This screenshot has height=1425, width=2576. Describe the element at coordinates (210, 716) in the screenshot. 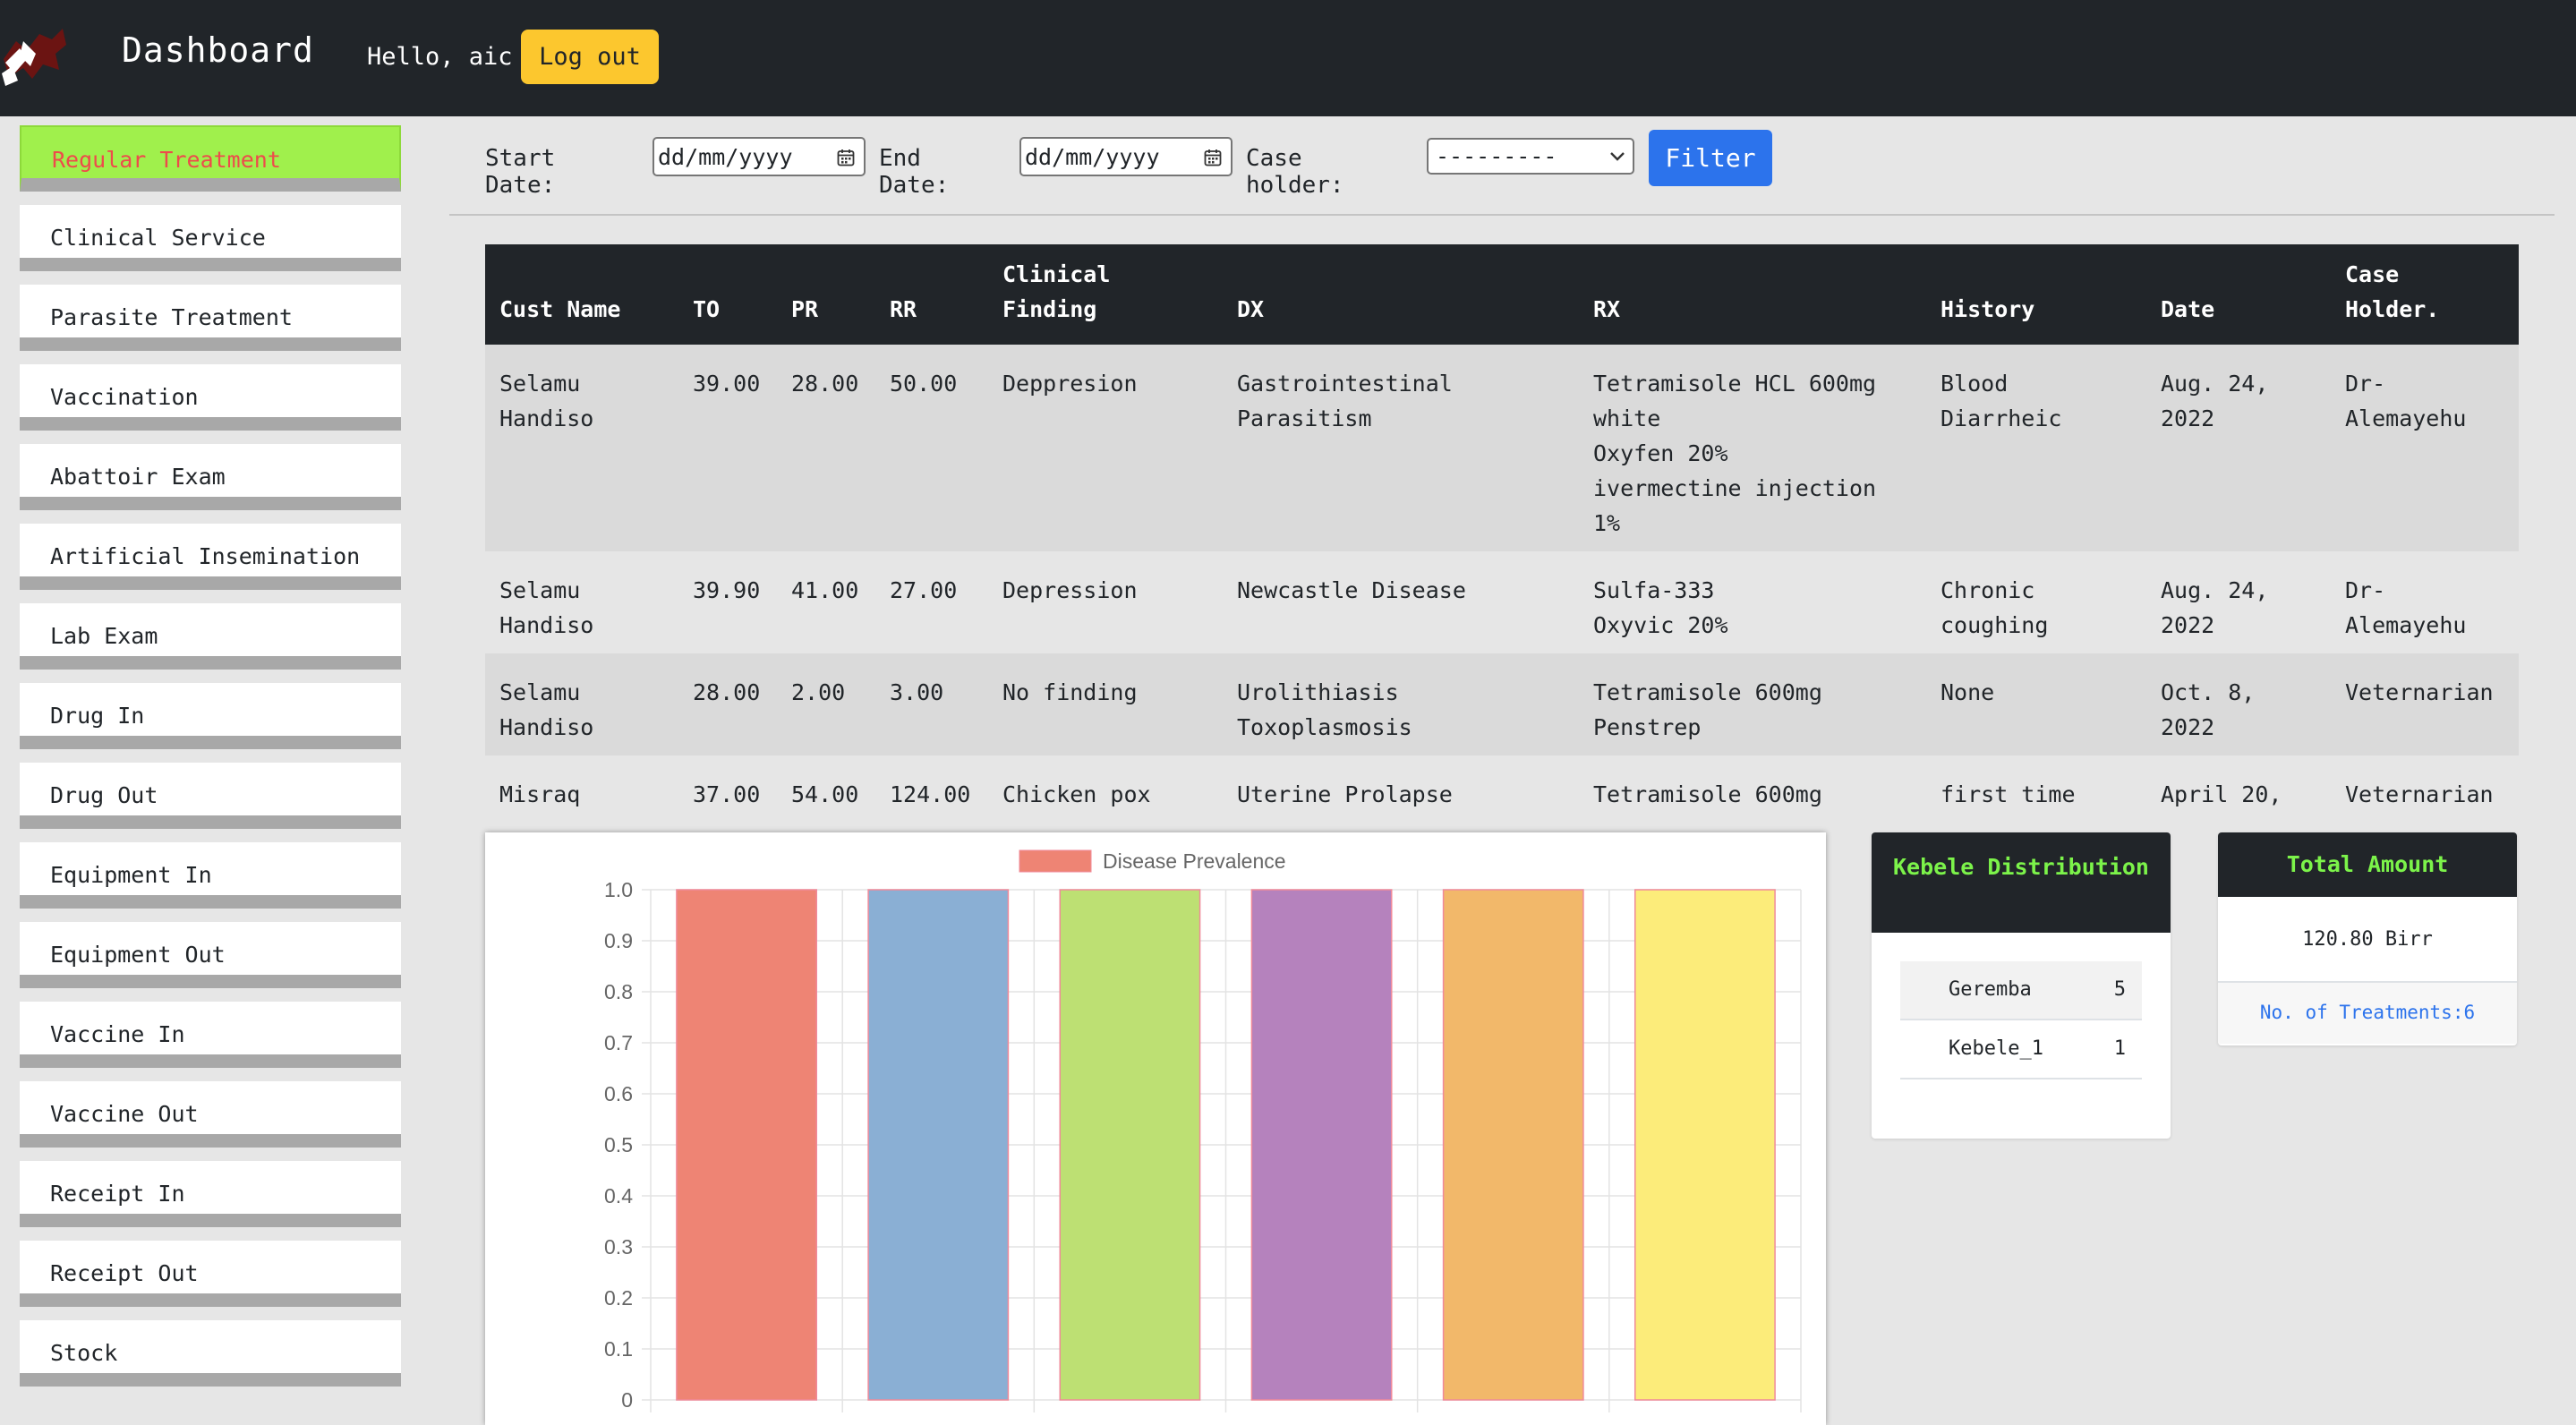

I see `sidebar-item-drug-in: Drug In` at that location.